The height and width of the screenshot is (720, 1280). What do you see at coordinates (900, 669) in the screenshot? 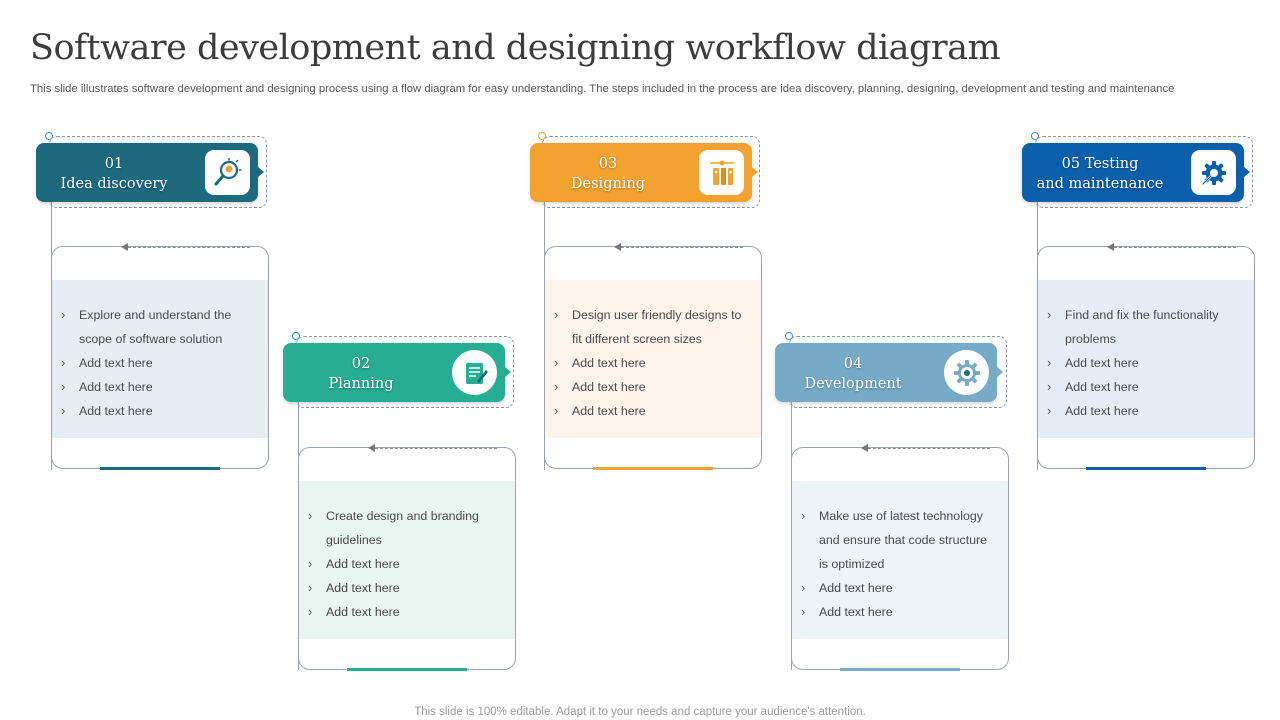
I see `step-4-accent-bar` at bounding box center [900, 669].